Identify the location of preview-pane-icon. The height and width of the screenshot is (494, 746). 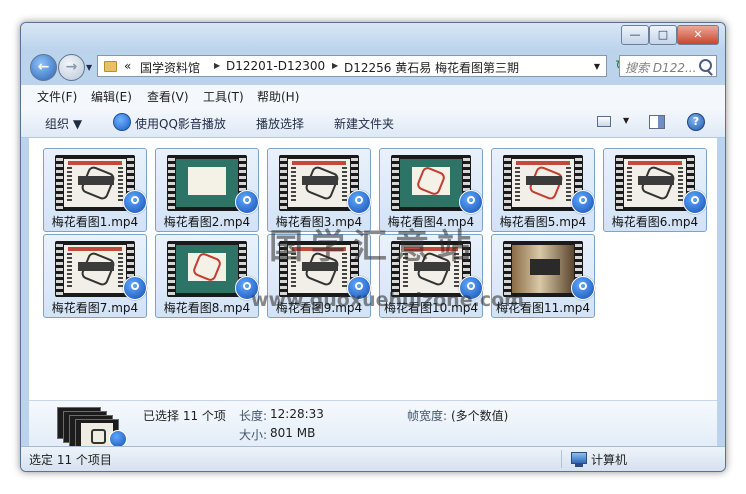
(657, 122).